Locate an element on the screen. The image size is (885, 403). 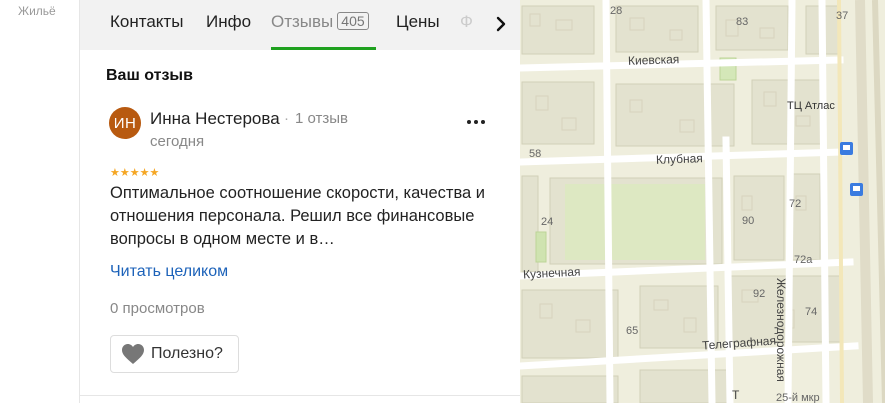
useful-button-label: Полезно? is located at coordinates (187, 353).